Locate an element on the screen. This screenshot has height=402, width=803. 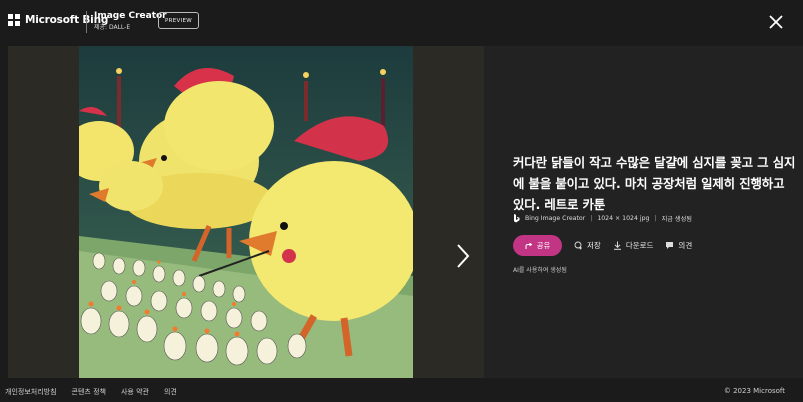
download-label: 다운로드 is located at coordinates (639, 245).